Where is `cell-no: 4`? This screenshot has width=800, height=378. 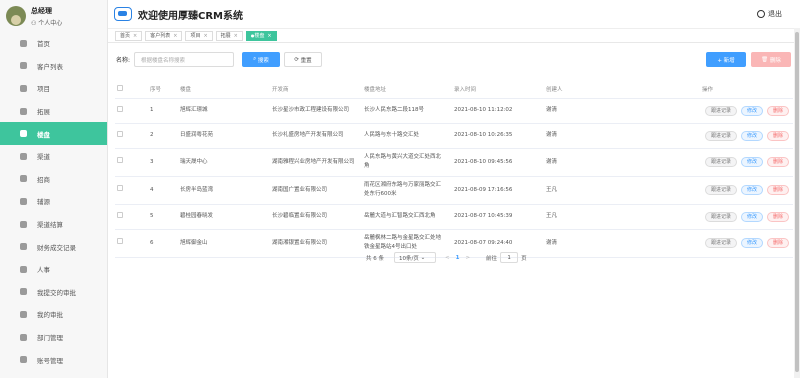
cell-no: 4 is located at coordinates (163, 190).